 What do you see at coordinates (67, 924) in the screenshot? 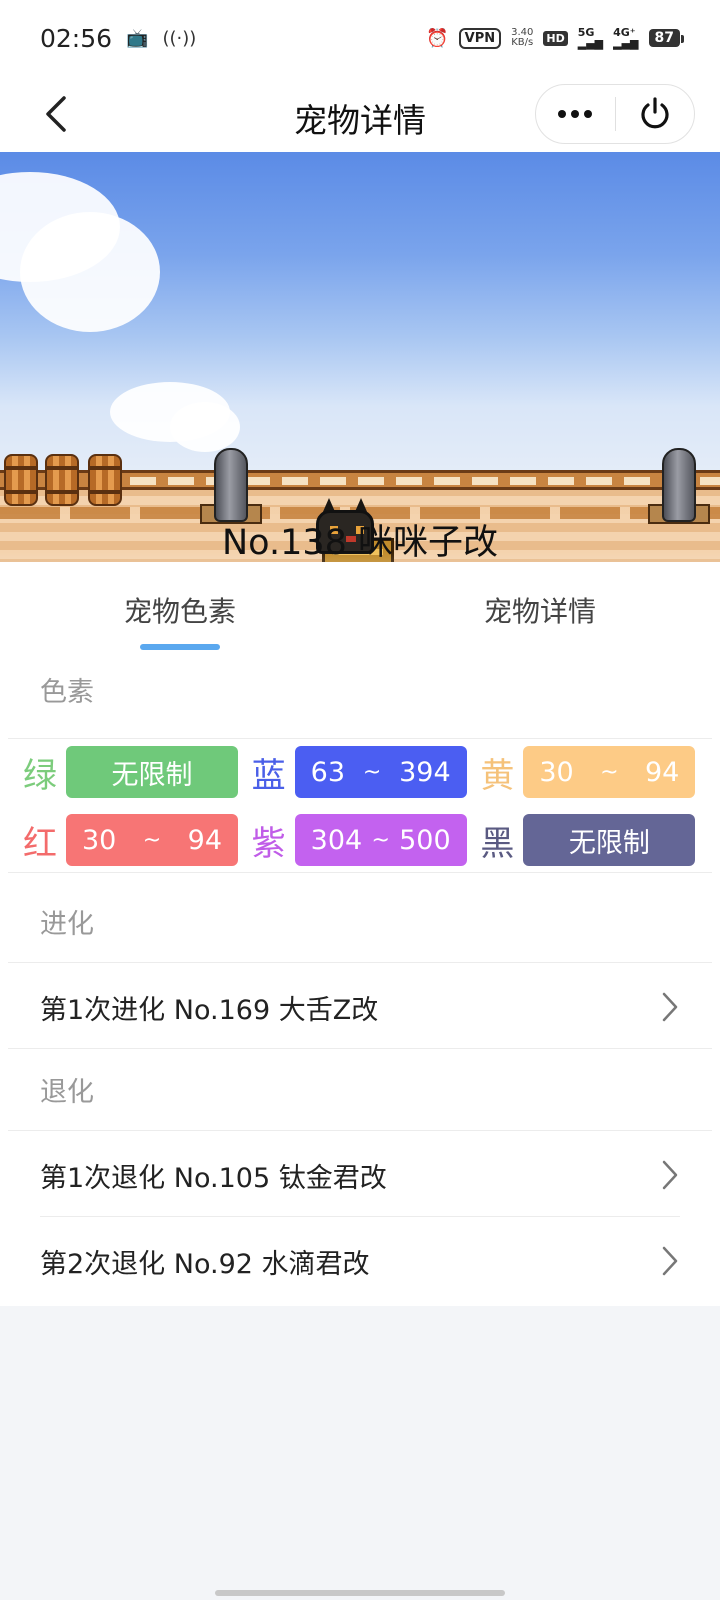
I see `section-title-evolution: 进化` at bounding box center [67, 924].